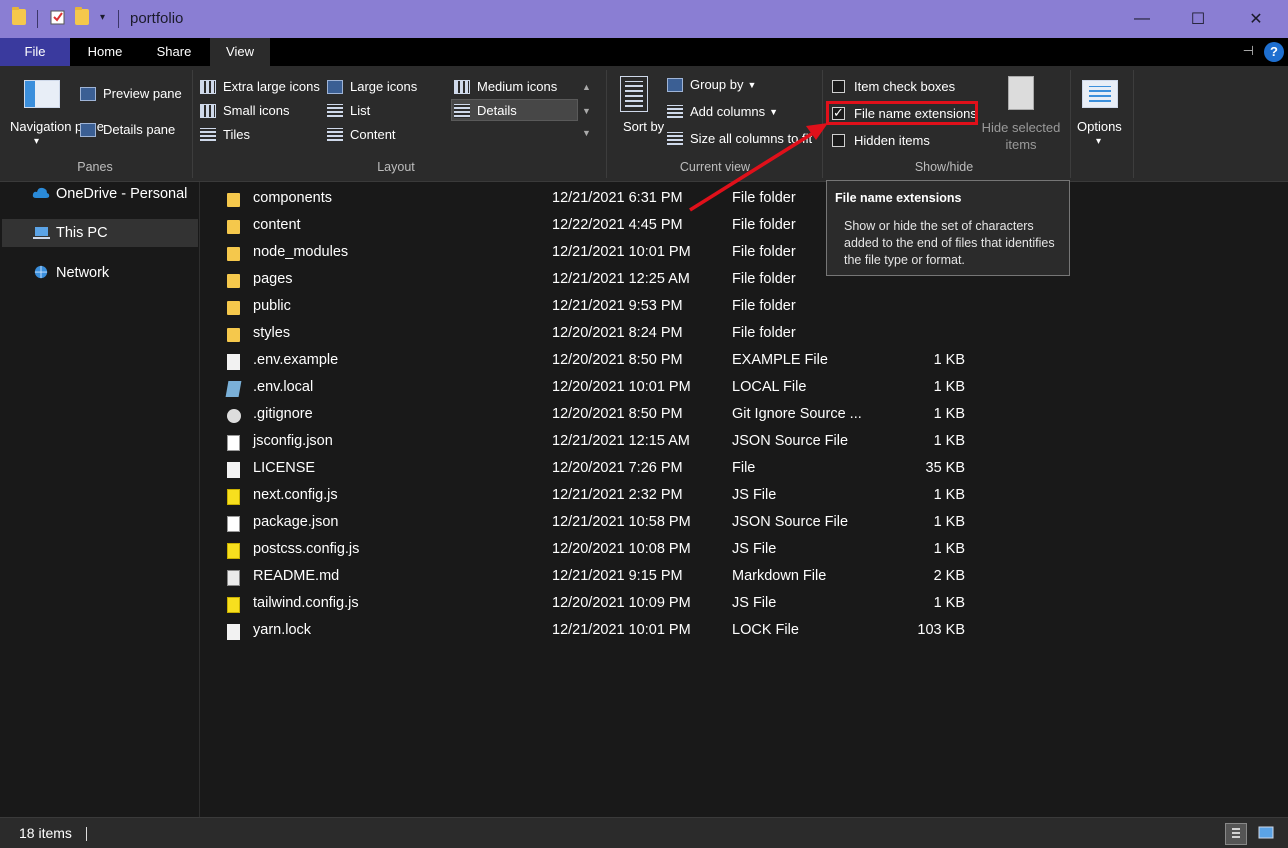 The width and height of the screenshot is (1288, 848). Describe the element at coordinates (1142, 19) in the screenshot. I see `minimize-button: —` at that location.